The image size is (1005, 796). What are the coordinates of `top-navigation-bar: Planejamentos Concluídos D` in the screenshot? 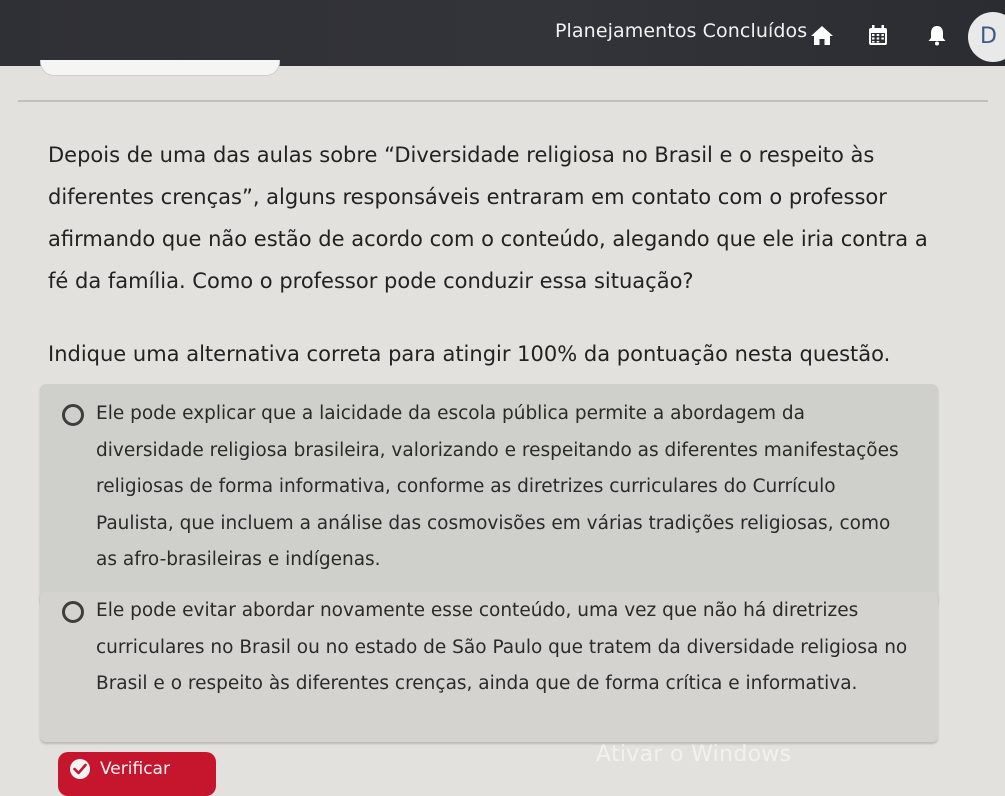 It's located at (502, 33).